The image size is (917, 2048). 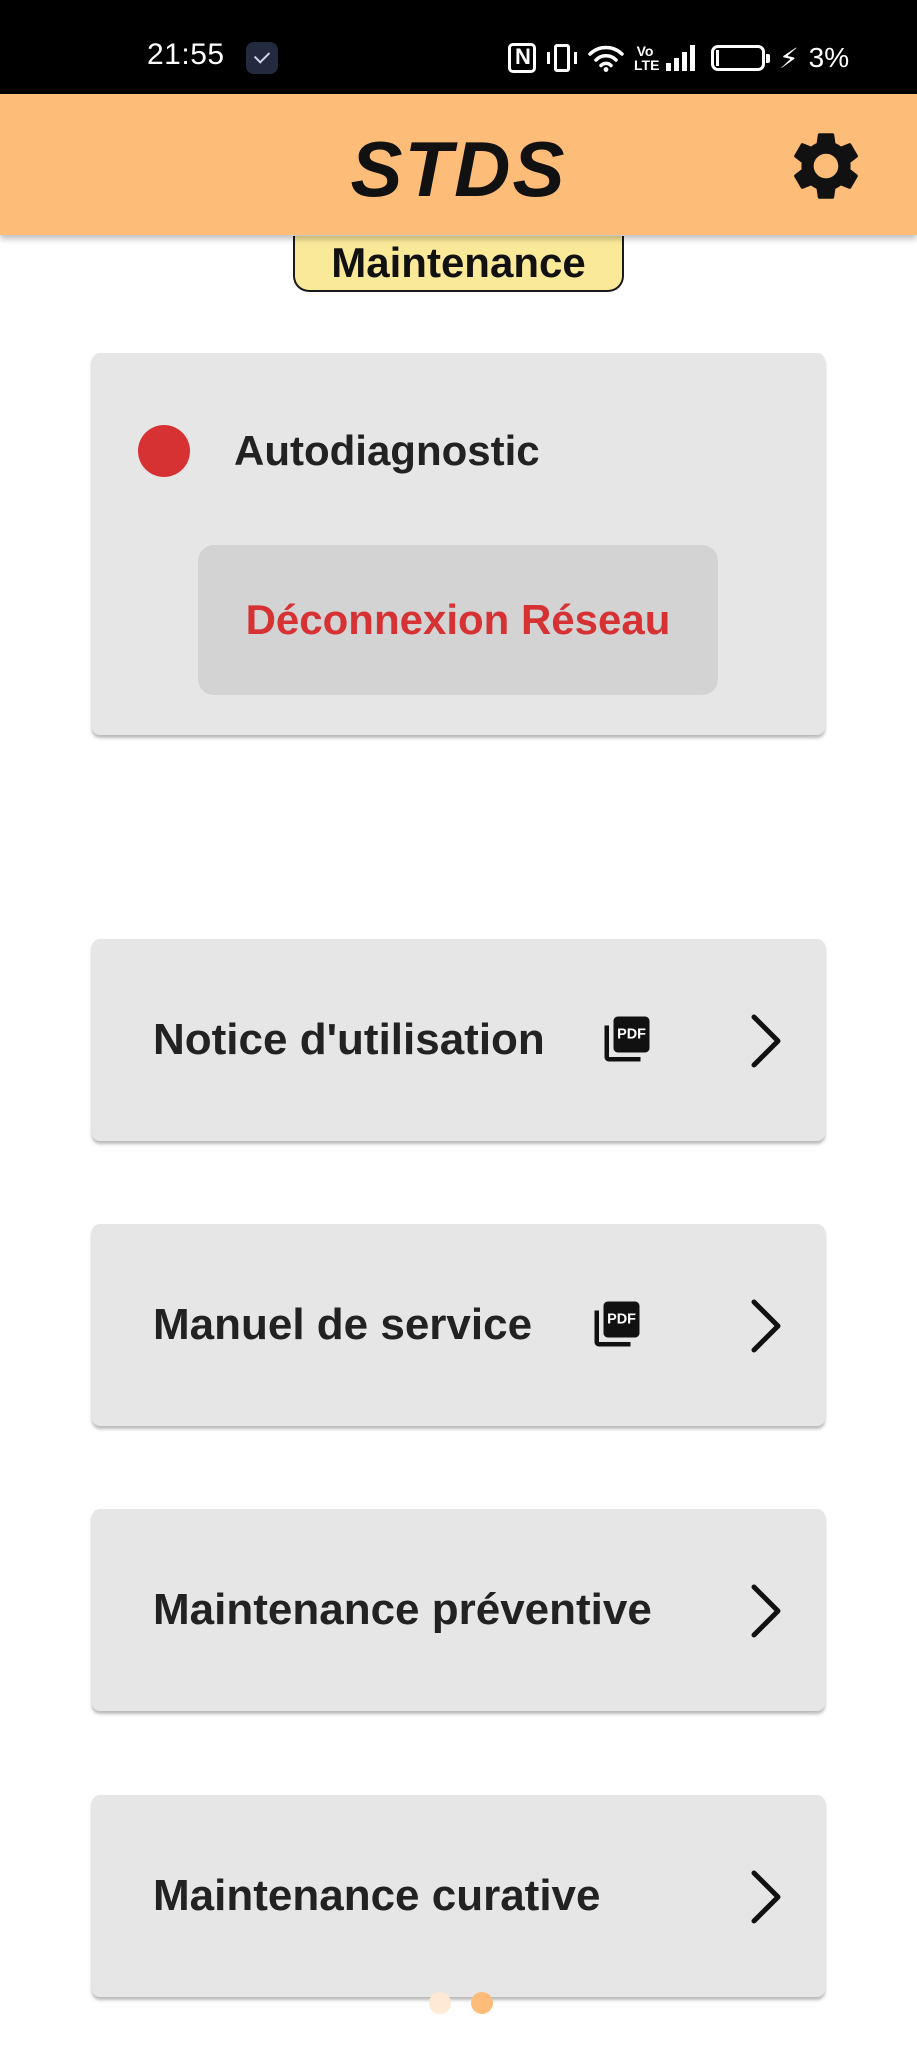 I want to click on status-bar: 21:55 VoLTE ⚡ 3%, so click(x=458, y=47).